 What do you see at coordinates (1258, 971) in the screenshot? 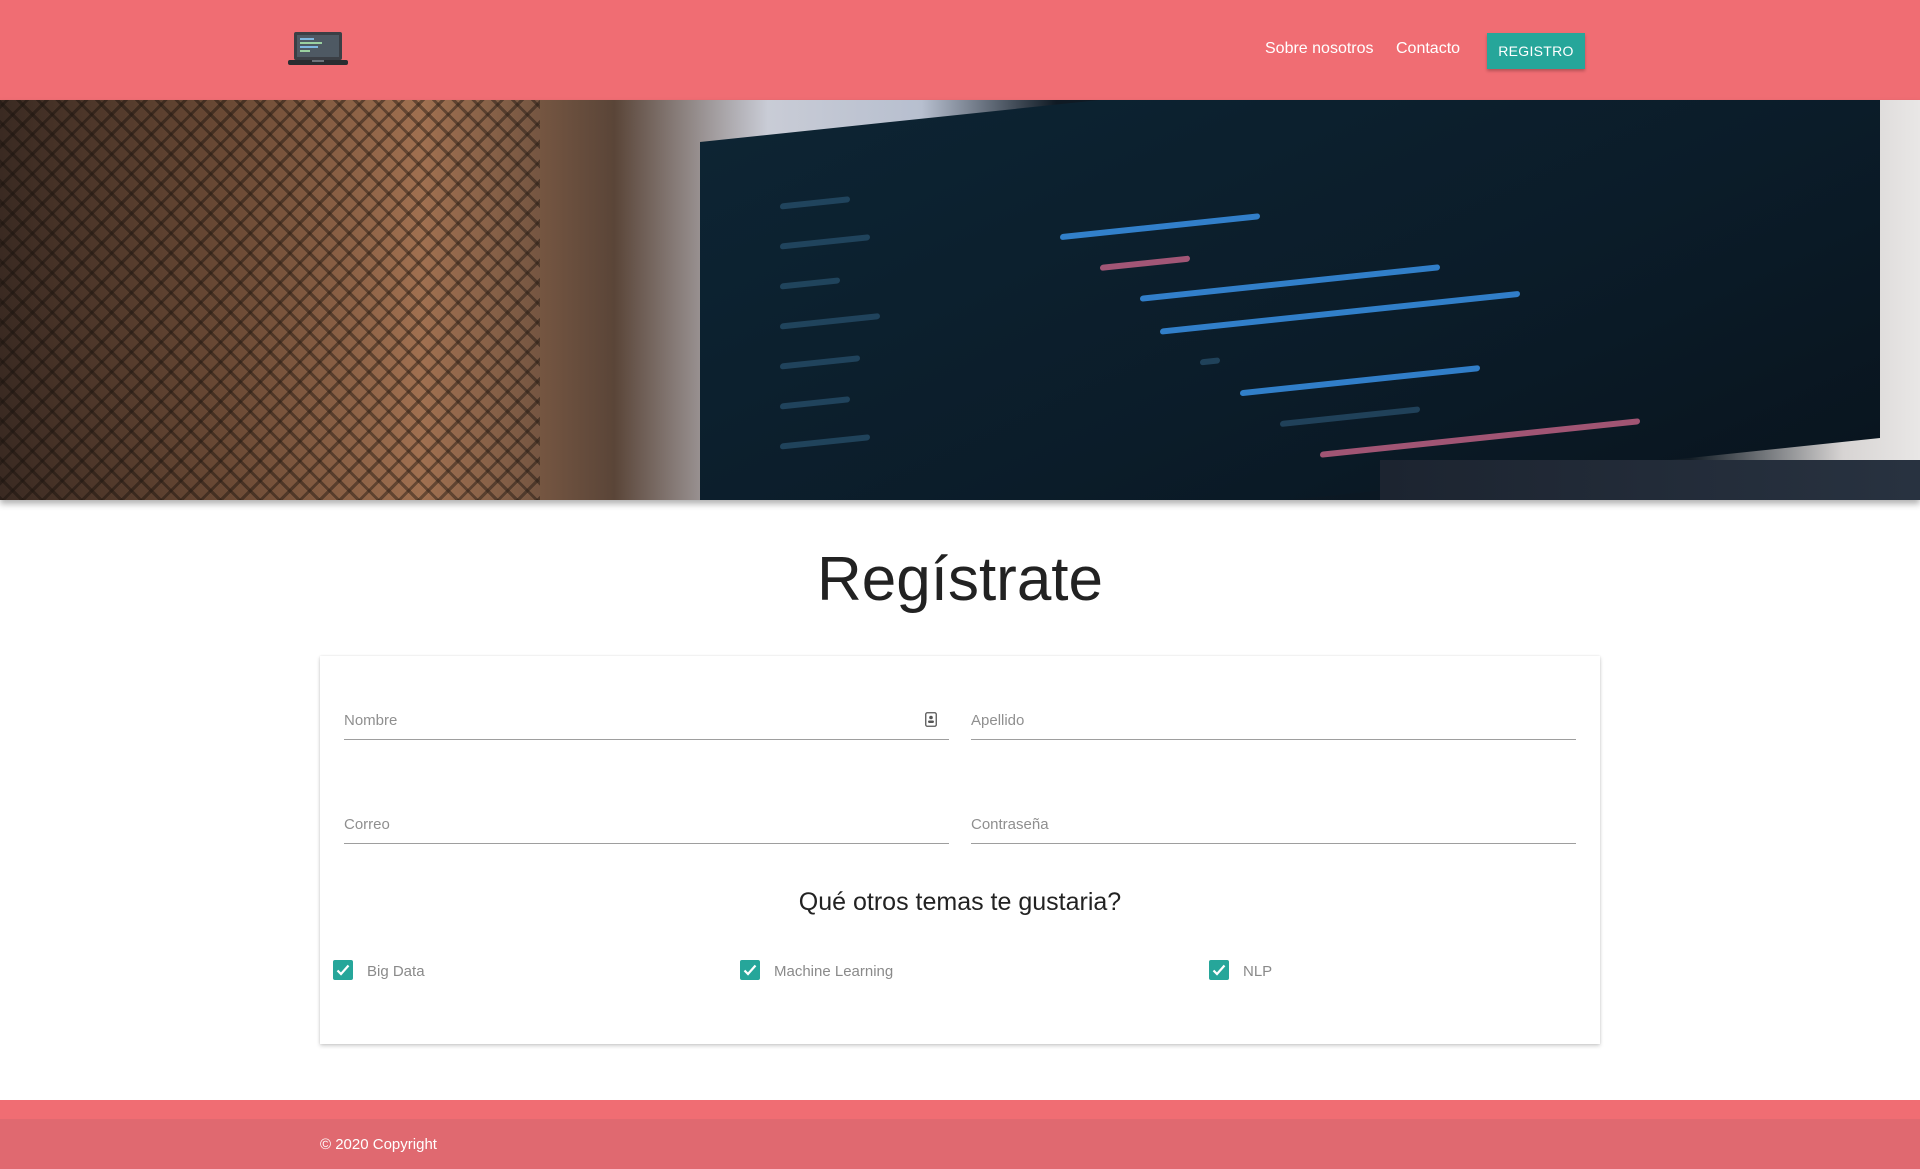
I see `topic-label: NLP` at bounding box center [1258, 971].